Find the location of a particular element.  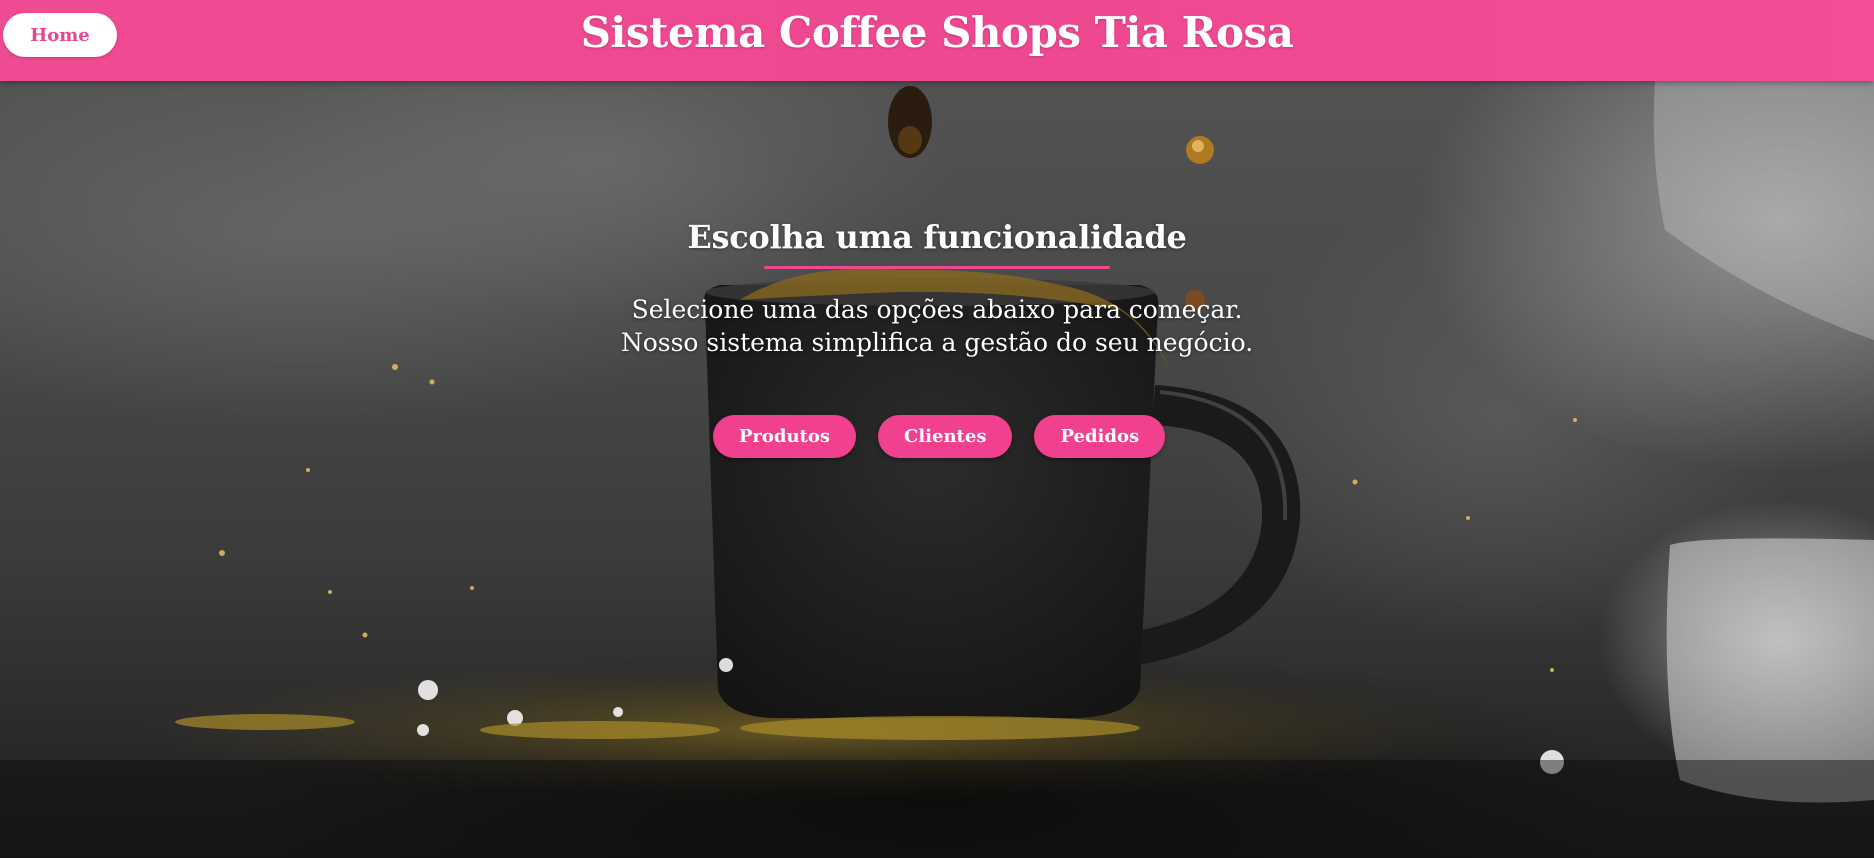

section-heading: Escolha uma funcionalidade is located at coordinates (937, 237).